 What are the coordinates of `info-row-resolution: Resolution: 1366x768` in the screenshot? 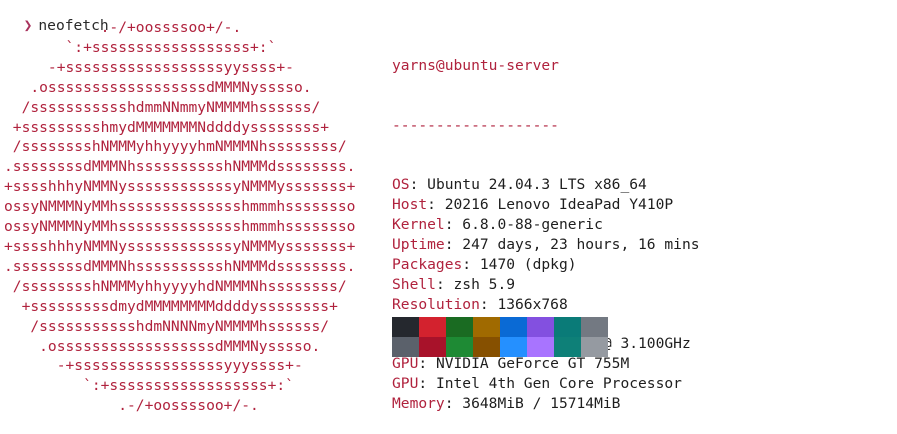 It's located at (546, 305).